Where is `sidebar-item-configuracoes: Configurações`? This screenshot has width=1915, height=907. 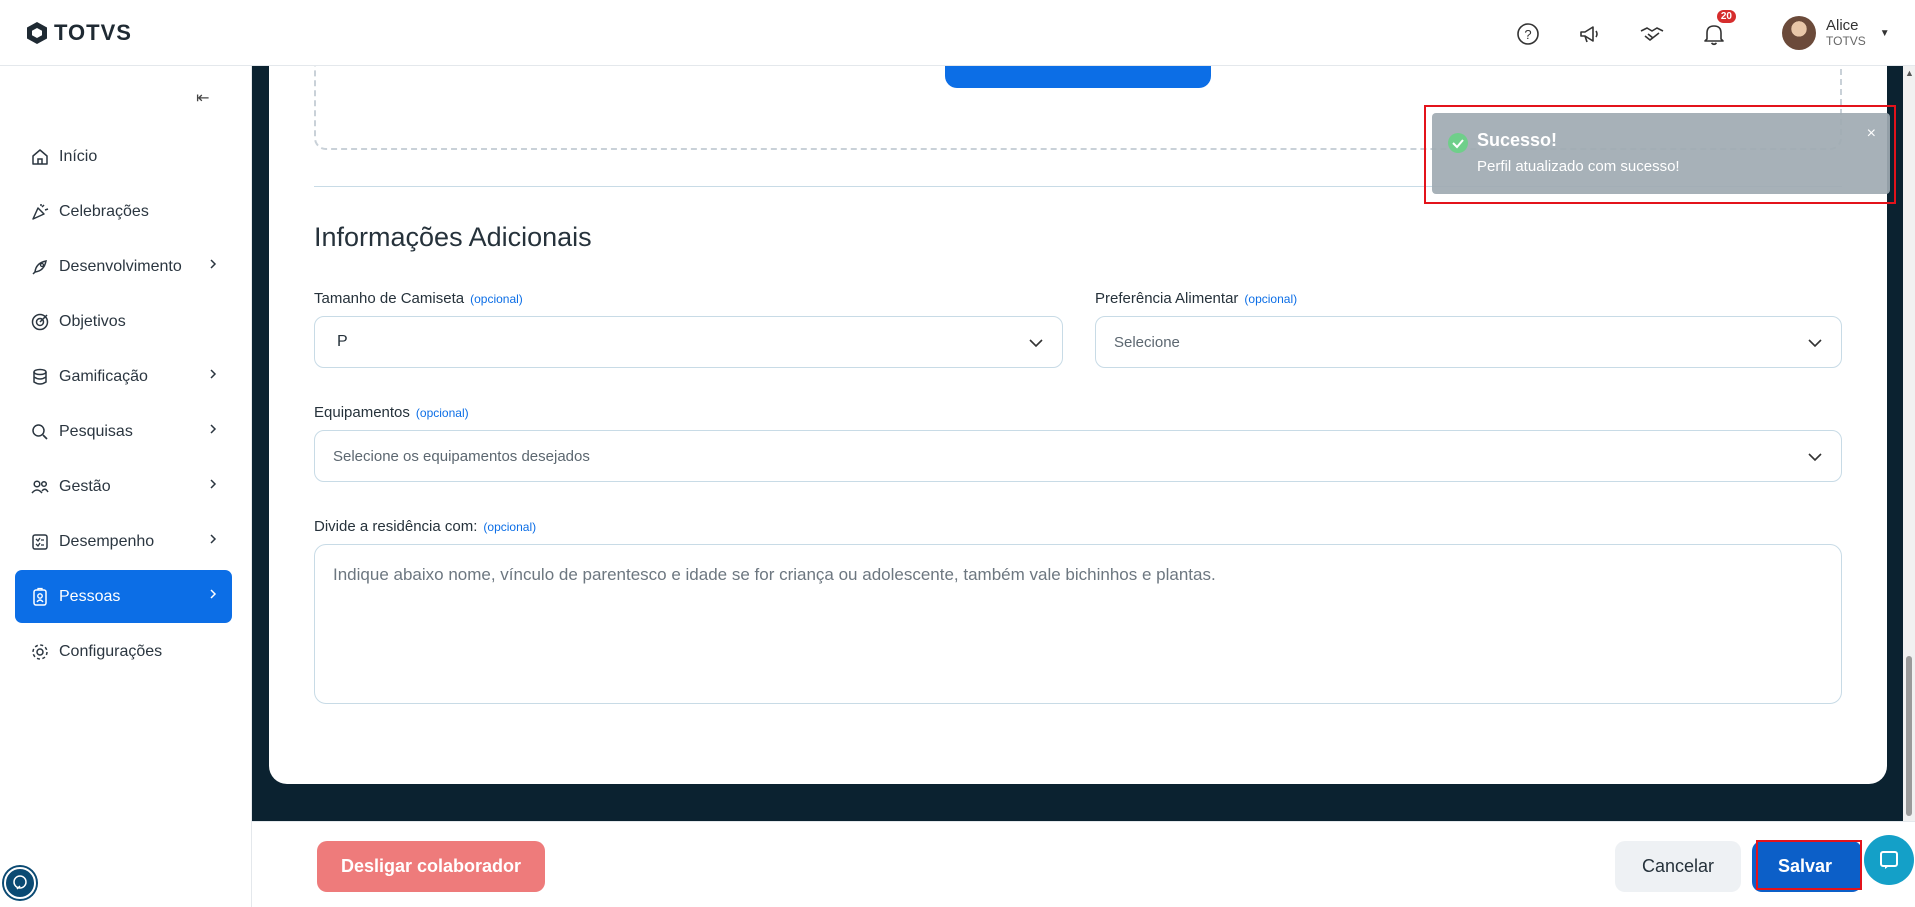 sidebar-item-configuracoes: Configurações is located at coordinates (123, 651).